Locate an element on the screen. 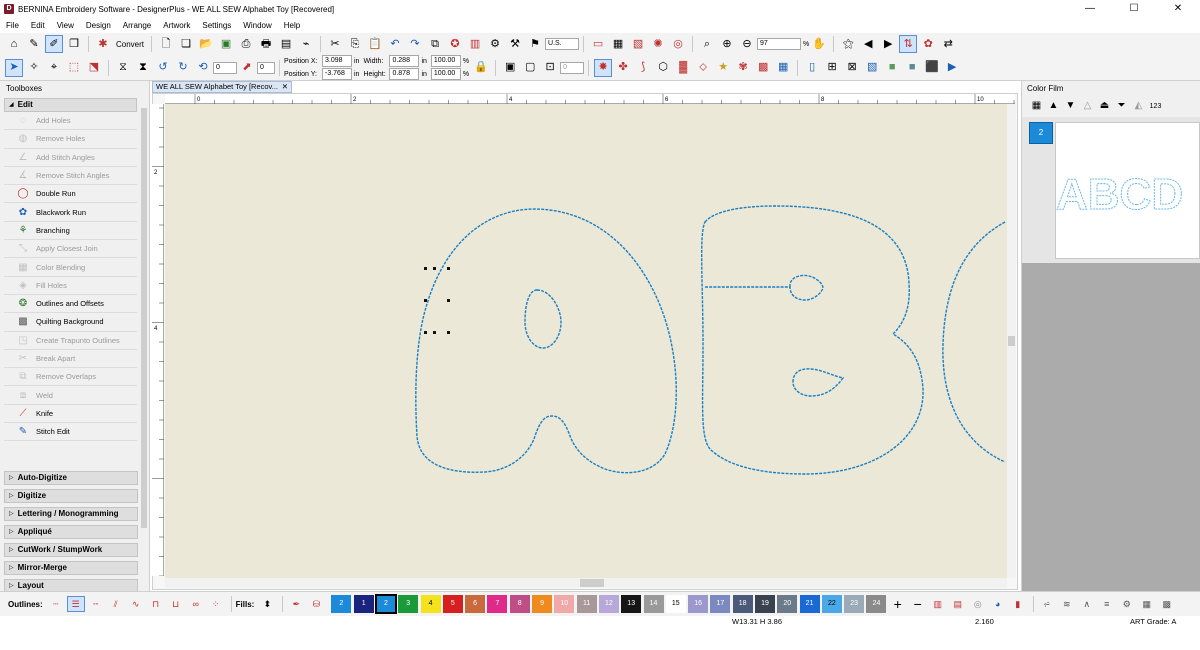 The image size is (1200, 650). outline-triple-icon: ☰ is located at coordinates (75, 604).